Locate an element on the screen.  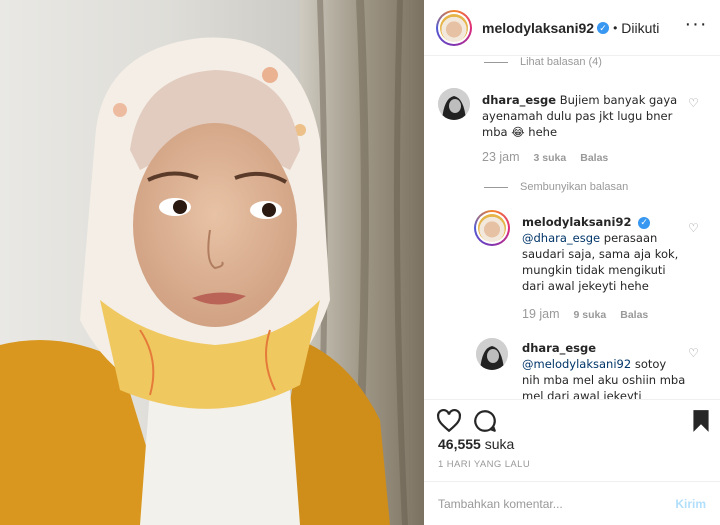
post-header: melodylaksani92 ✓ • Diikuti ··· is located at coordinates (572, 28).